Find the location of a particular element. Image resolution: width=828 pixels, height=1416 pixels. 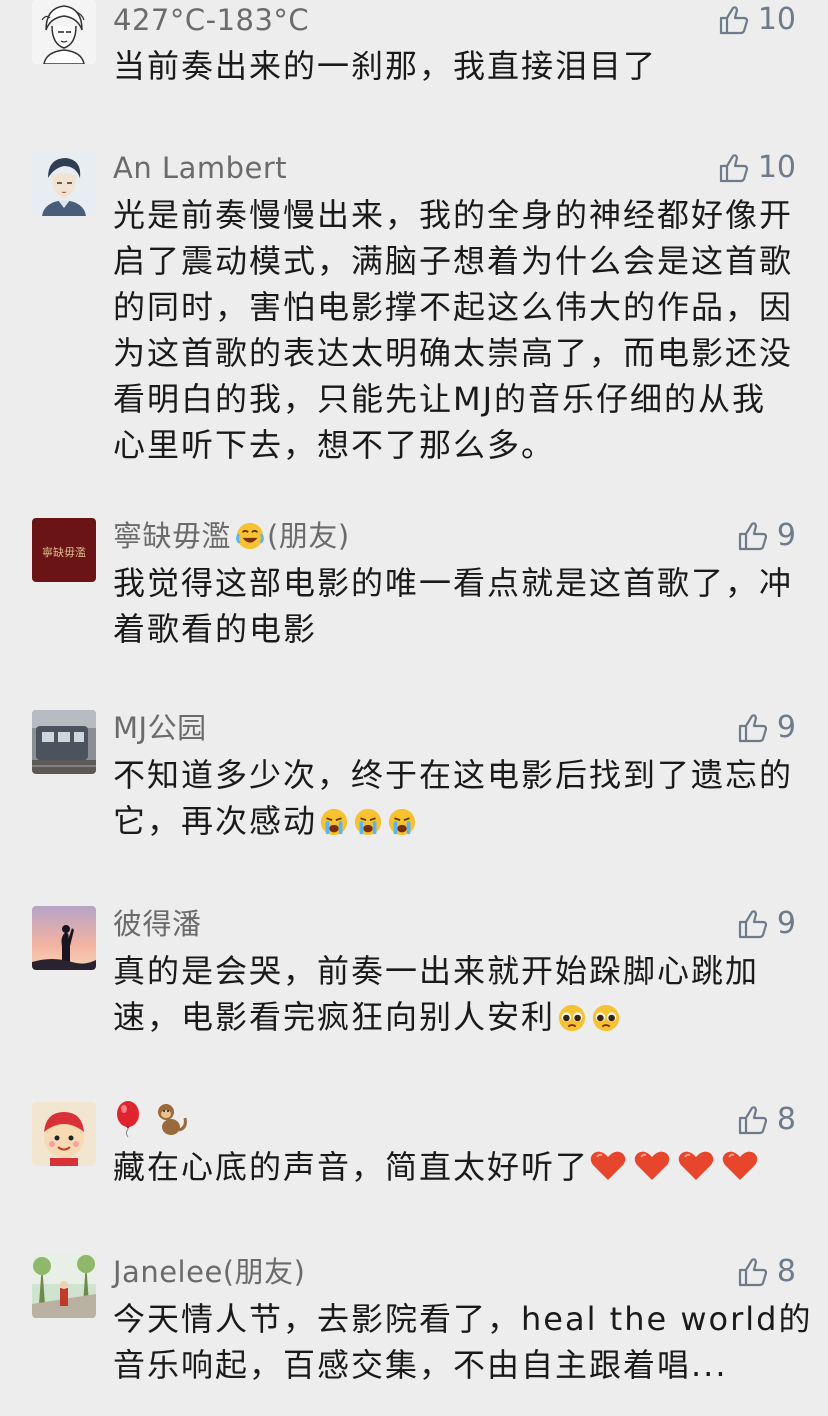

comment-line: 为这首歌的表达太明确太崇高了，而电影还没 is located at coordinates (453, 353).